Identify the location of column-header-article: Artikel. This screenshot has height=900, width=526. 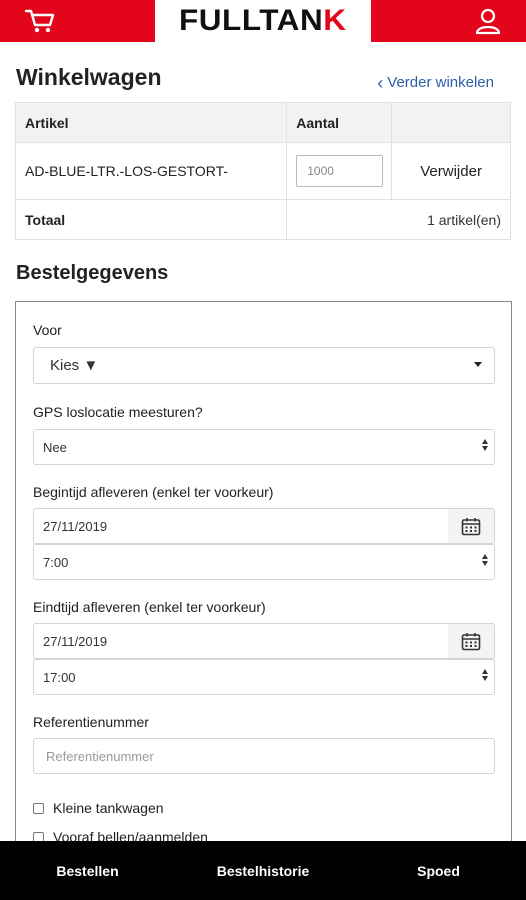
(151, 122).